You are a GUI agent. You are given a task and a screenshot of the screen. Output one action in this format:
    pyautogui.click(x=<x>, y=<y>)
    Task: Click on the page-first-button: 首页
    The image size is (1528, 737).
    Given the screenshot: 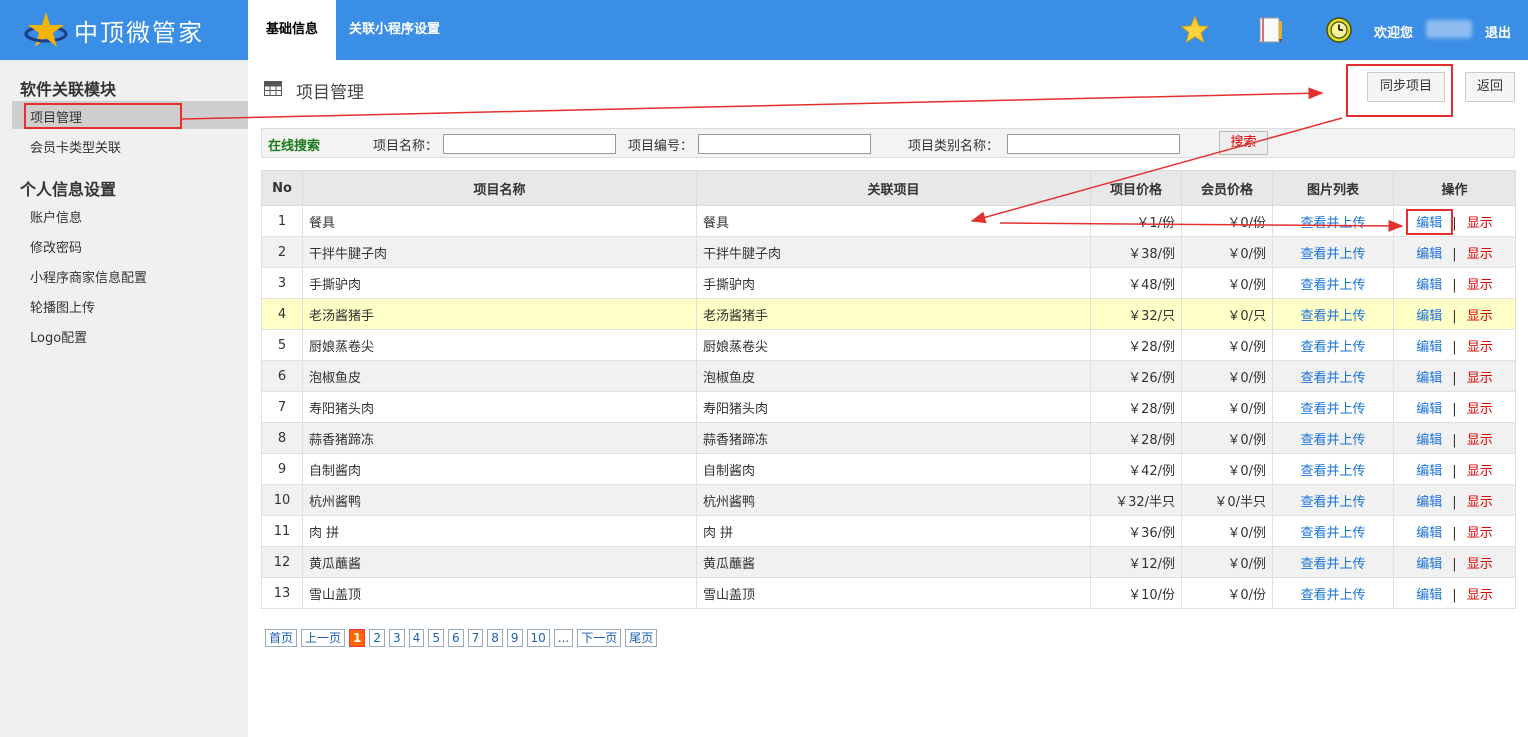 What is the action you would take?
    pyautogui.click(x=281, y=638)
    